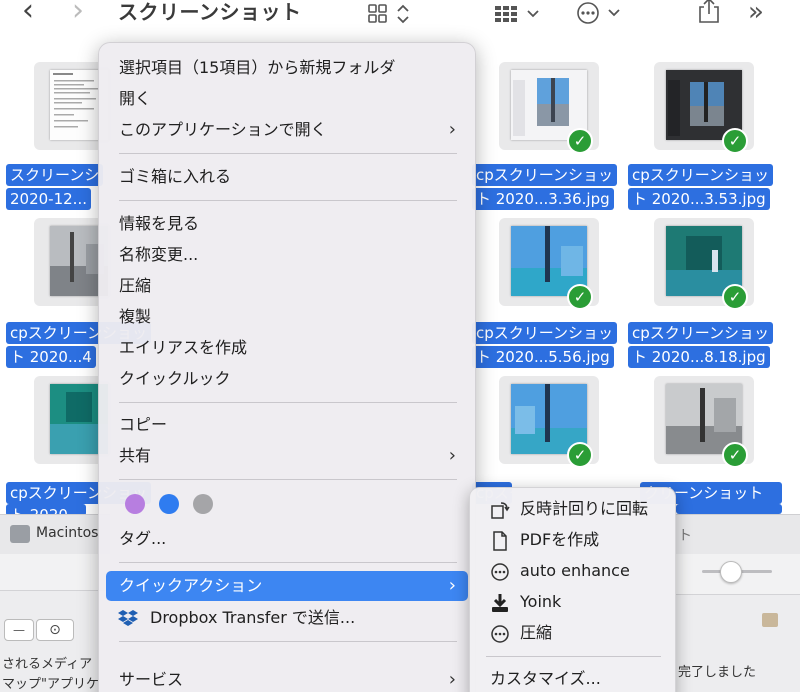 The image size is (800, 692). I want to click on background-text: ト, so click(685, 536).